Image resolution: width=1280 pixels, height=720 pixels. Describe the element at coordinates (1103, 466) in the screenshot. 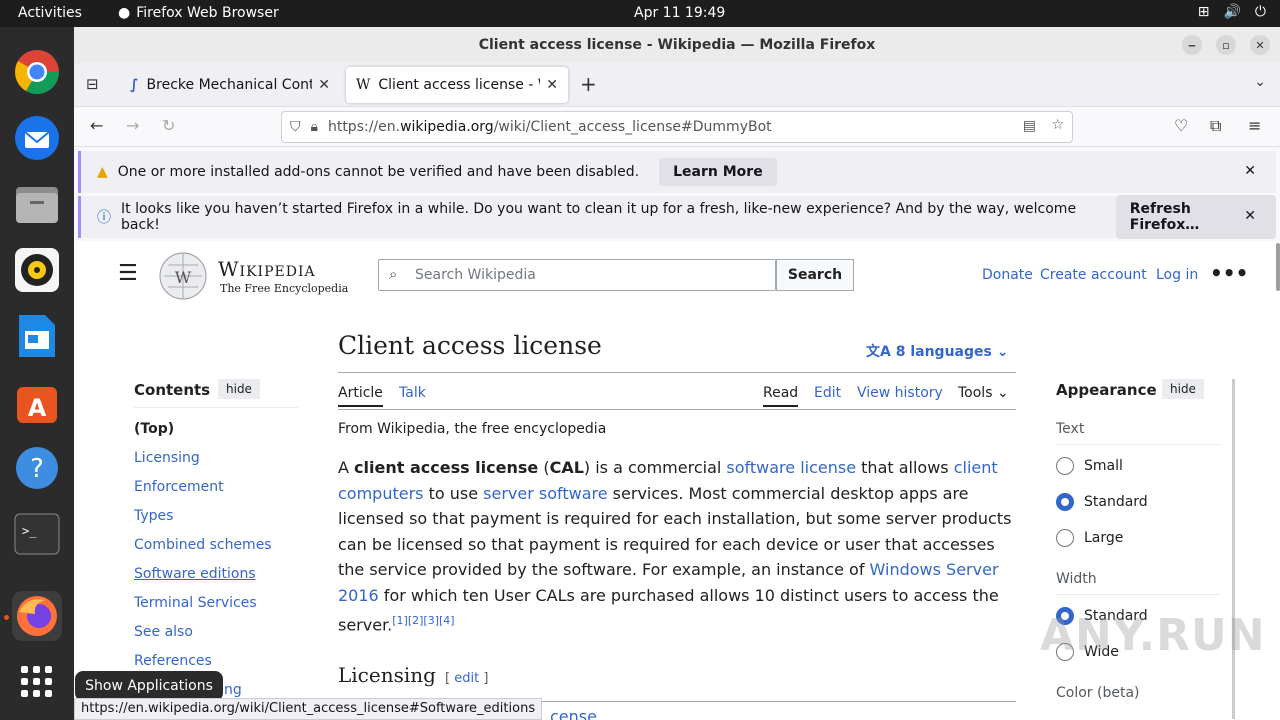

I see `option-label: Small` at that location.